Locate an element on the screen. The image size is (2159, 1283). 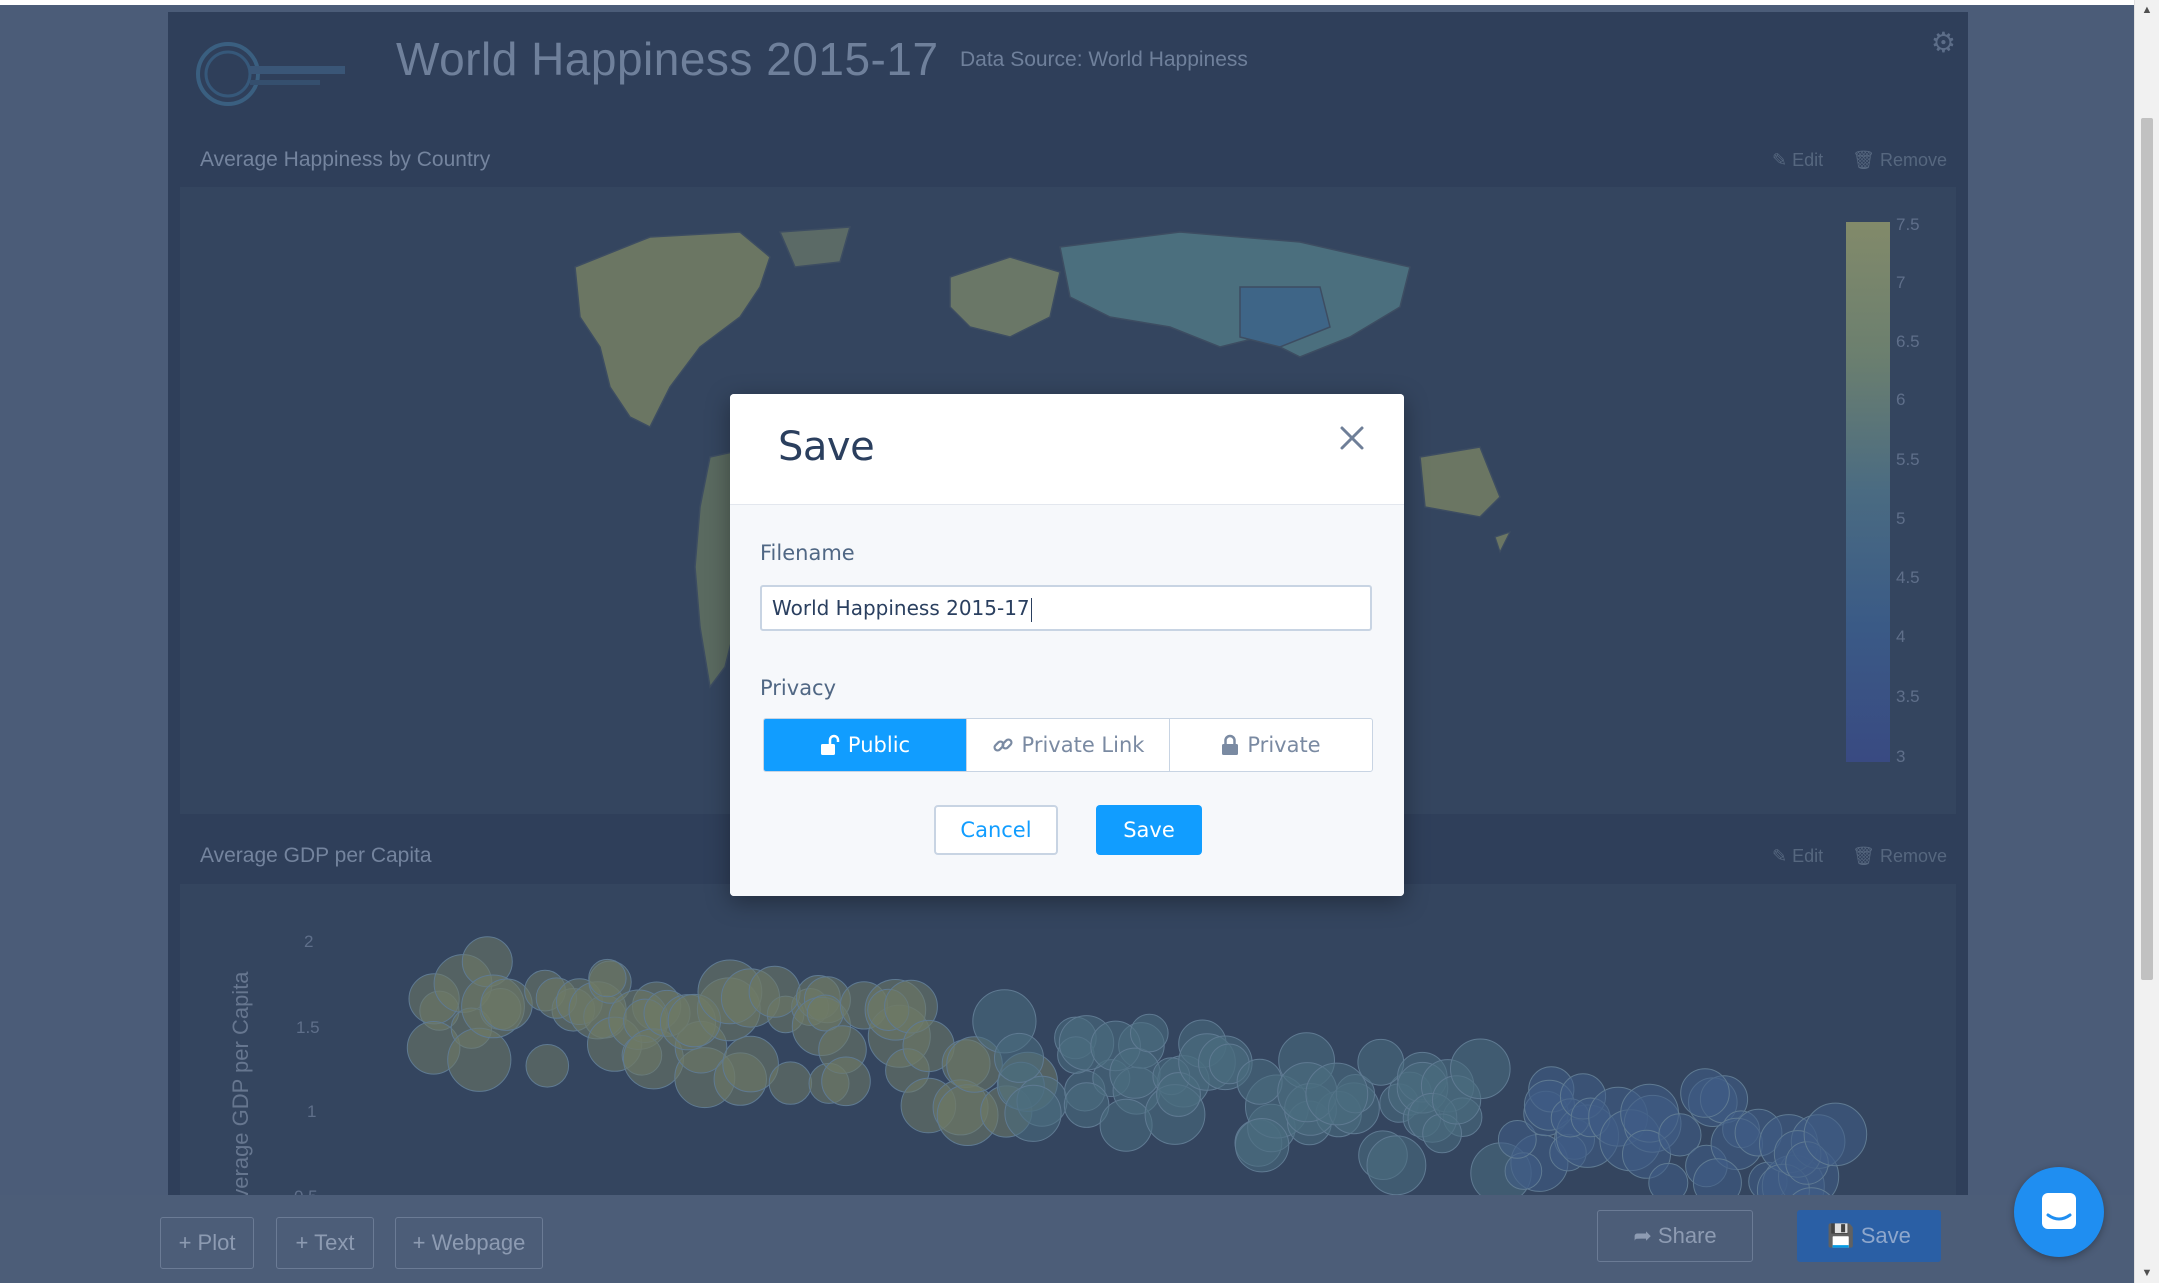
y-tick: 1 is located at coordinates (312, 1111).